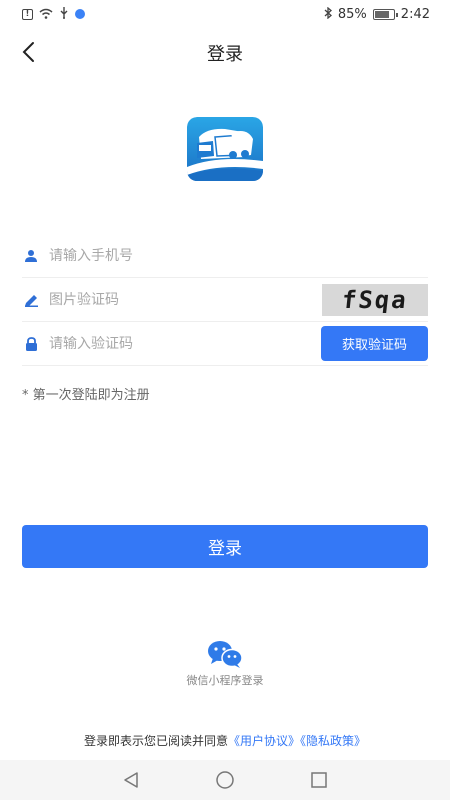  What do you see at coordinates (179, 255) in the screenshot?
I see `phone-input` at bounding box center [179, 255].